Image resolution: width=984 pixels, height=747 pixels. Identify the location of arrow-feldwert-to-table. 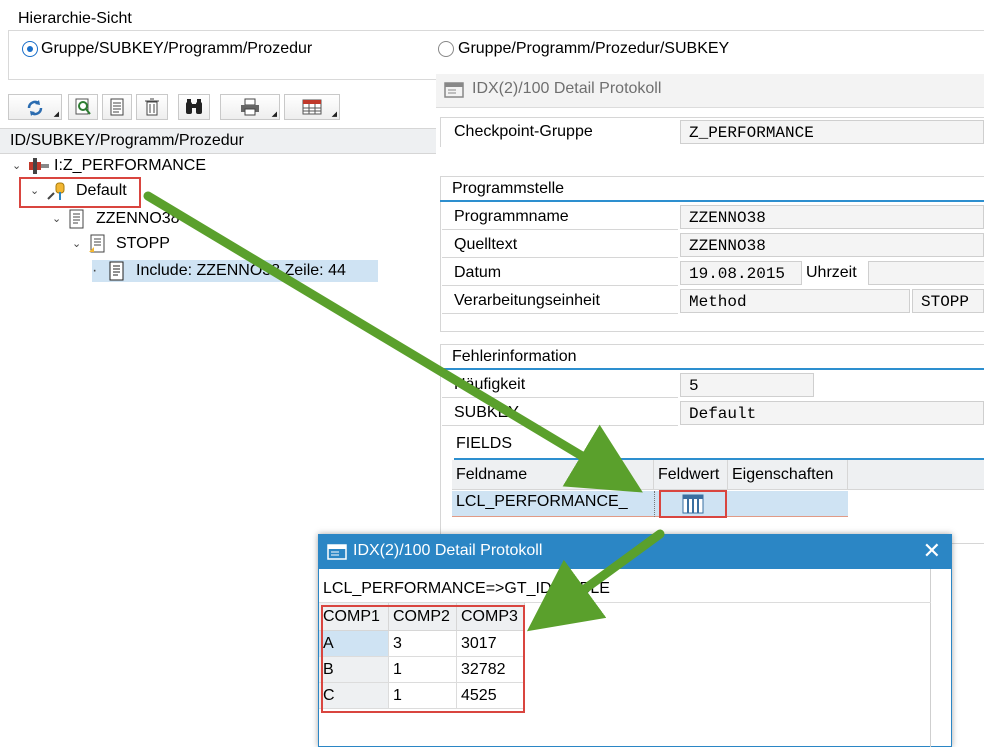
(595, 580).